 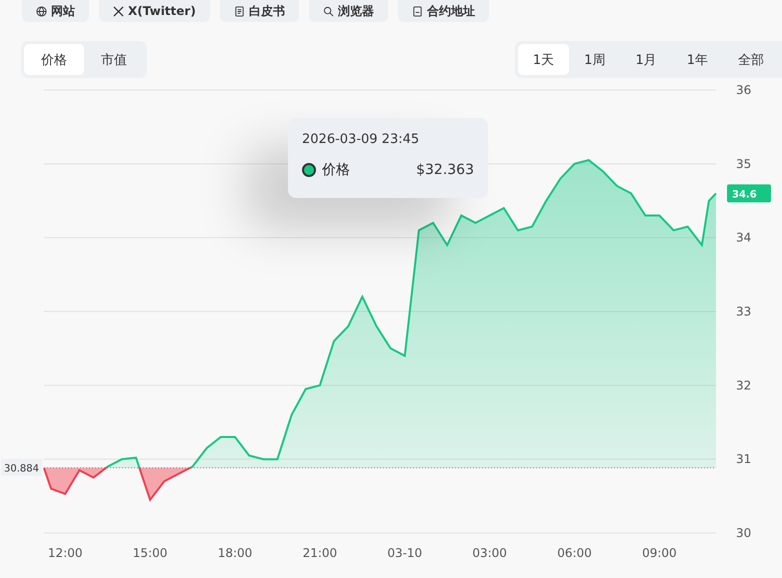 I want to click on link-button: 浏览器, so click(x=348, y=11).